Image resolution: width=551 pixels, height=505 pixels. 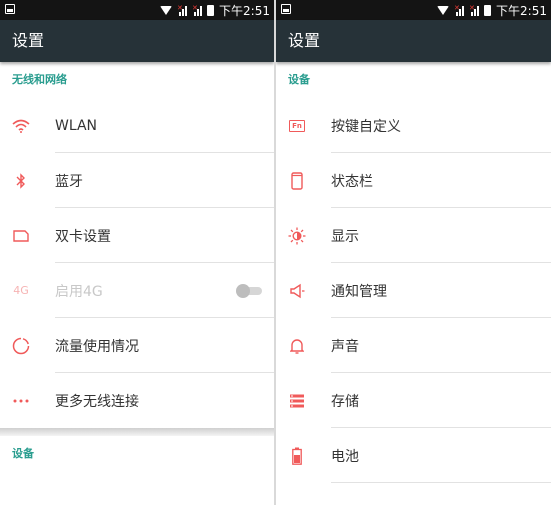 What do you see at coordinates (441, 482) in the screenshot?
I see `divider` at bounding box center [441, 482].